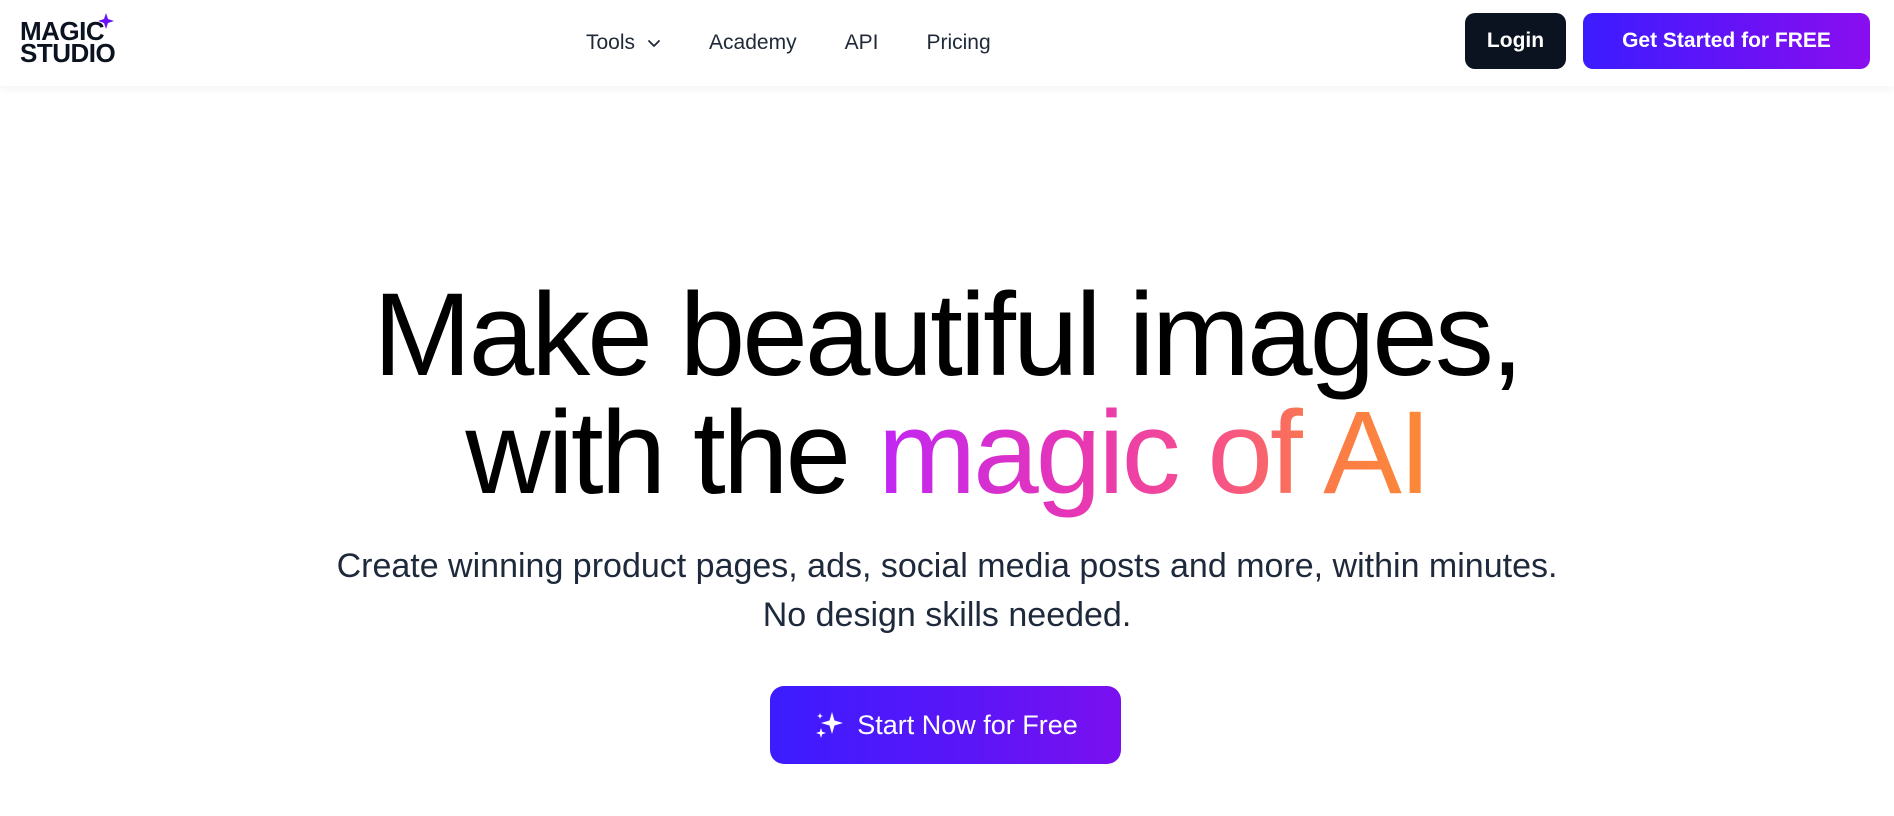 This screenshot has height=816, width=1894. I want to click on hero-subtitle-line2: No design skills needed., so click(947, 615).